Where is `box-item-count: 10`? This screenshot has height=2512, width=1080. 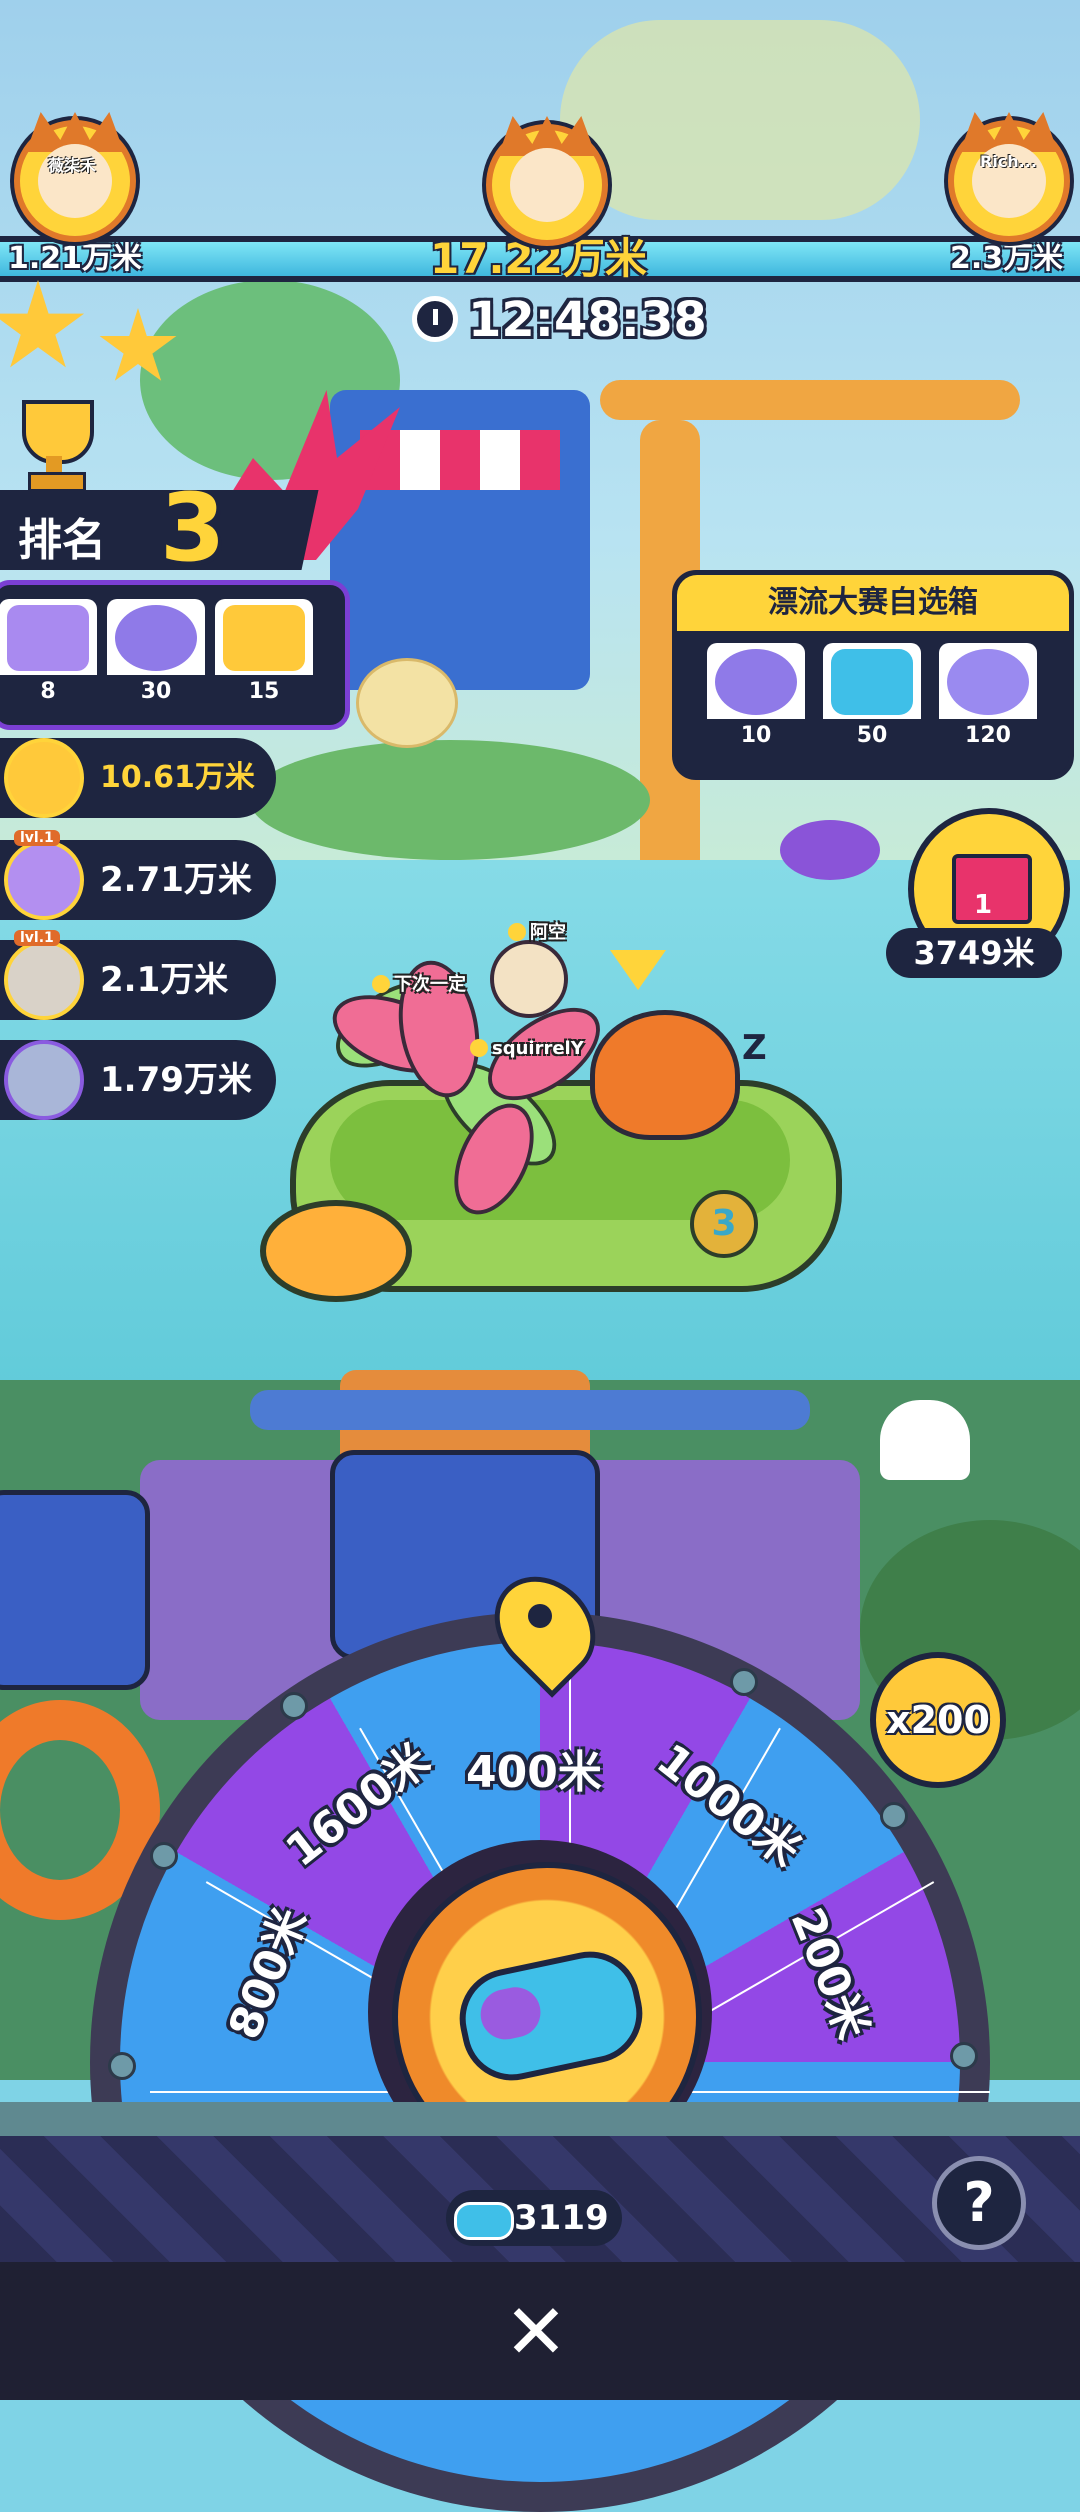
box-item-count: 10 is located at coordinates (756, 736).